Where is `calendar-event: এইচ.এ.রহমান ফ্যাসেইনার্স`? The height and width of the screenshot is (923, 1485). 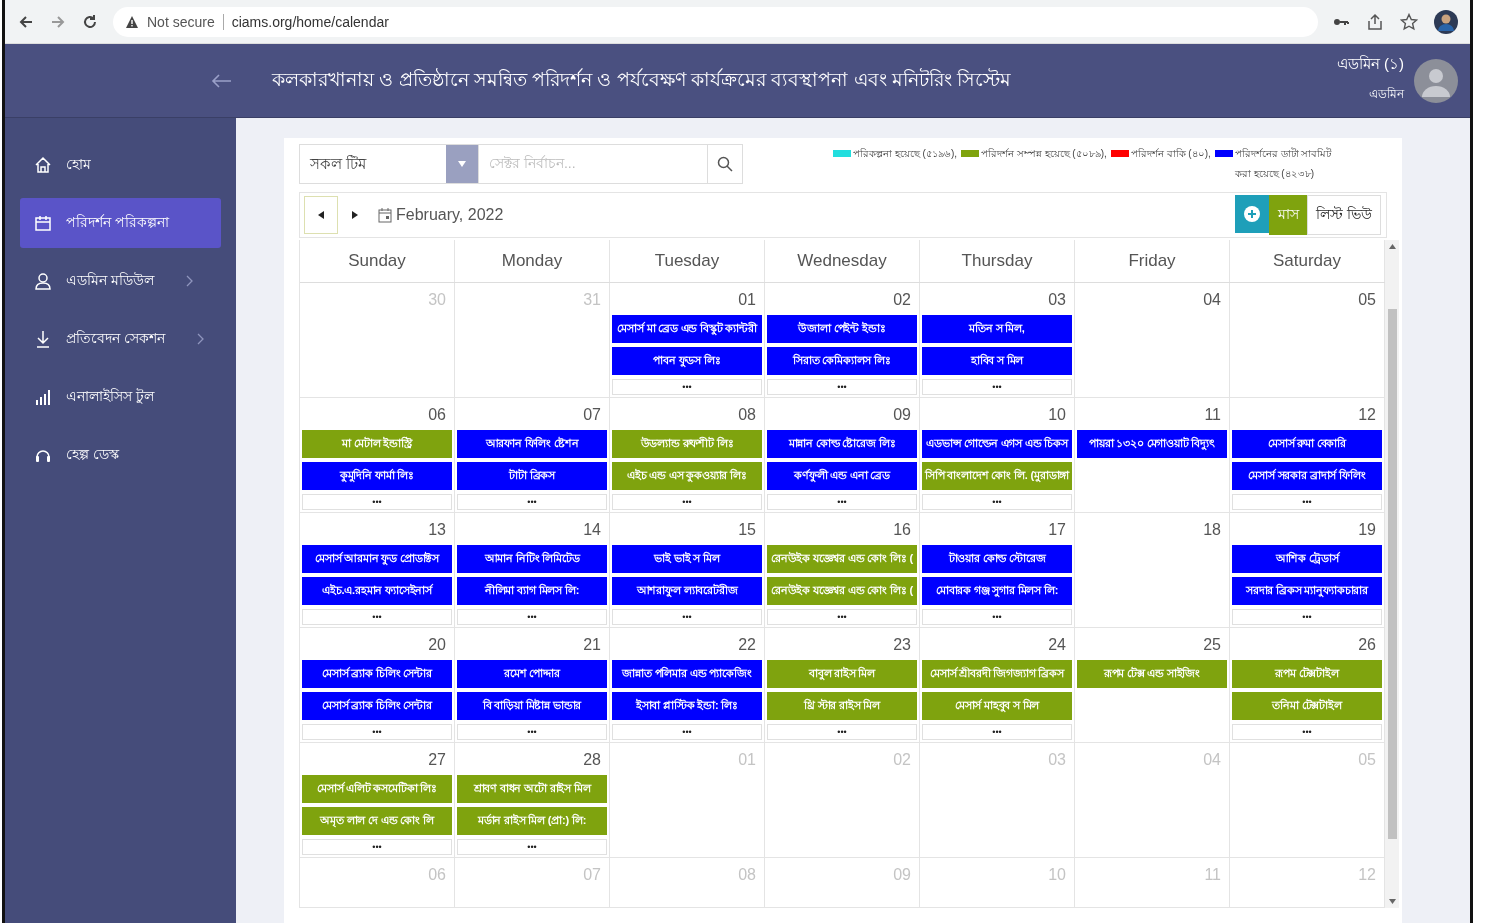 calendar-event: এইচ.এ.রহমান ফ্যাসেইনার্স is located at coordinates (377, 591).